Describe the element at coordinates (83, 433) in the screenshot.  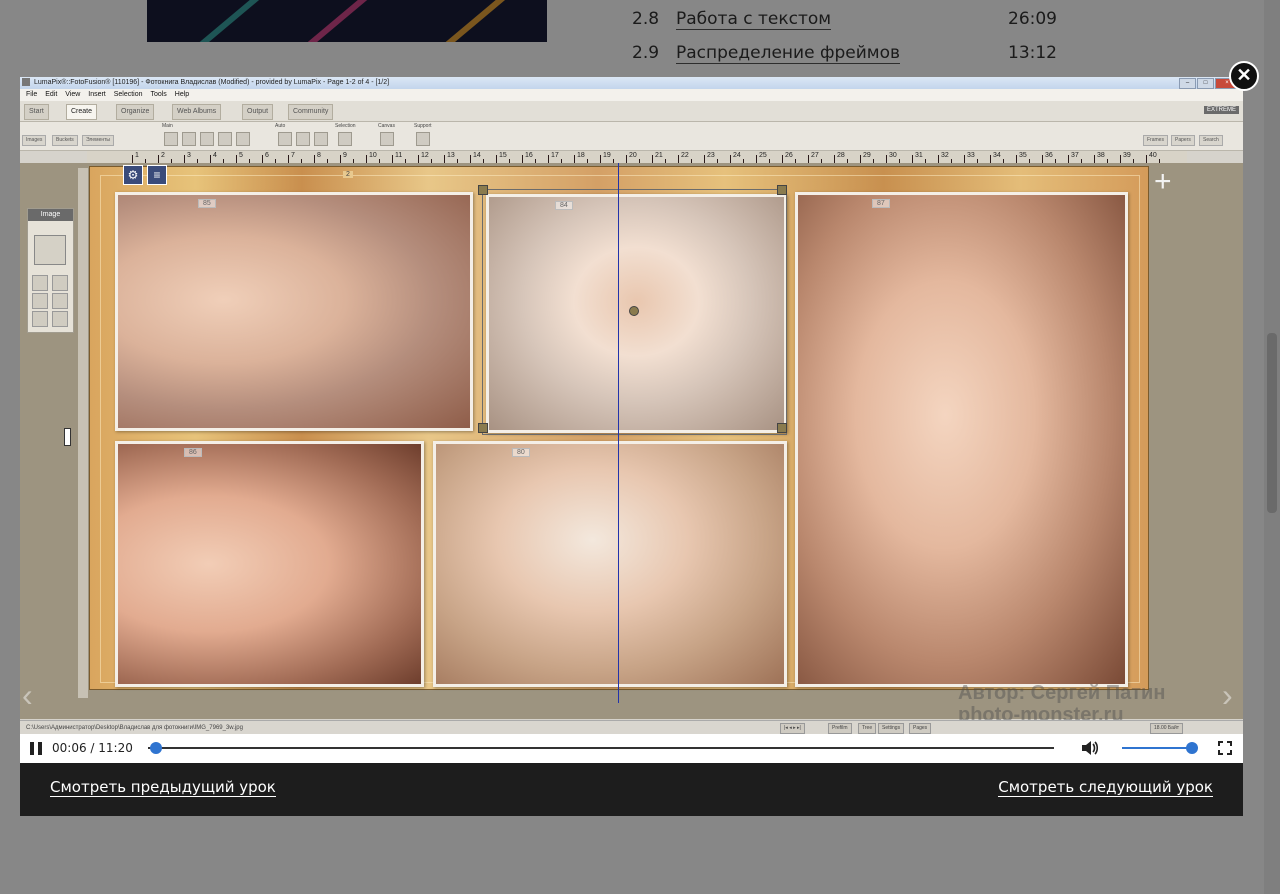
I see `vertical-ruler` at that location.